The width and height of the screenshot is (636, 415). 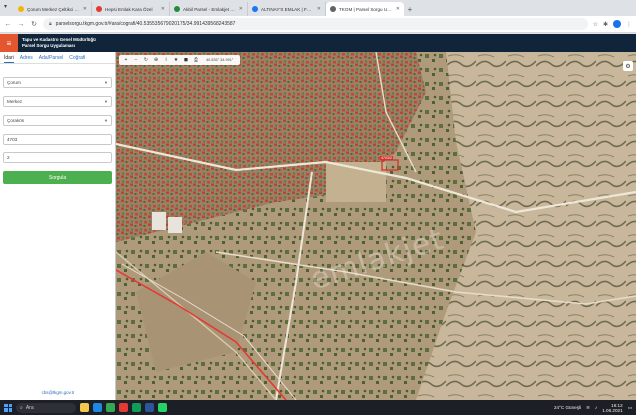 What do you see at coordinates (34, 24) in the screenshot?
I see `reload-icon: ↻` at bounding box center [34, 24].